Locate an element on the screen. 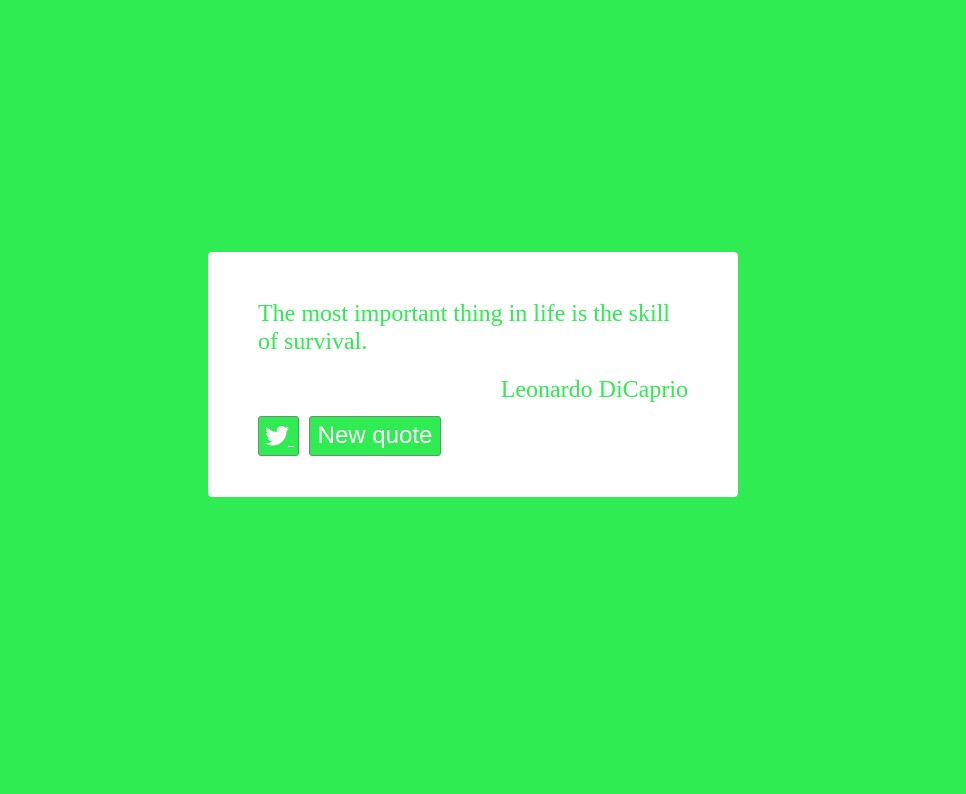  quote-author: Leonardo DiCaprio is located at coordinates (594, 390).